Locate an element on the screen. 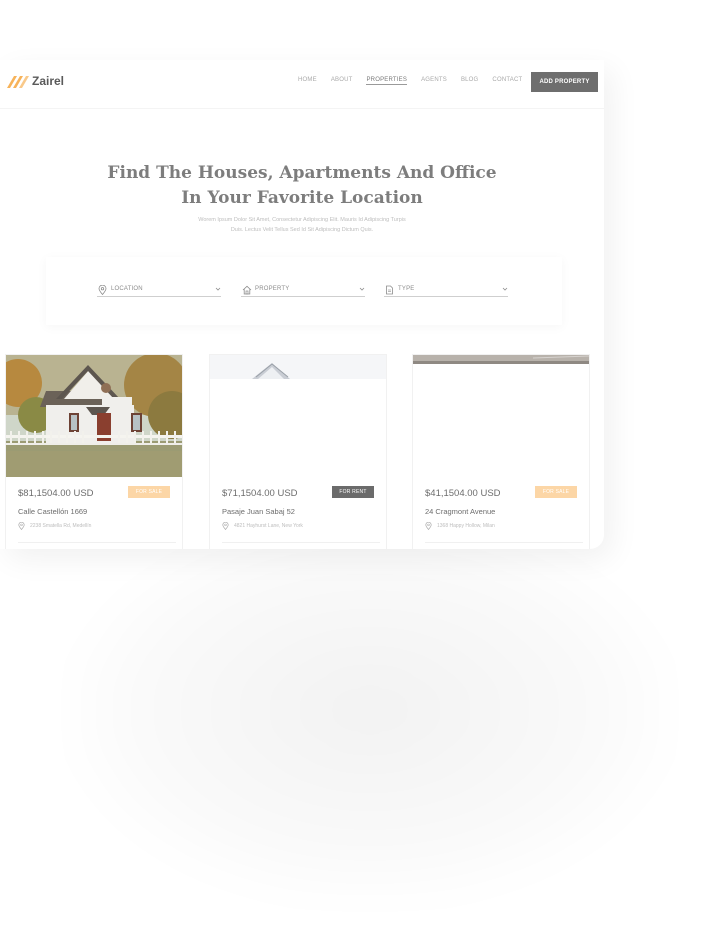 This screenshot has height=933, width=727. add-property-button: ADD PROPERTY is located at coordinates (564, 82).